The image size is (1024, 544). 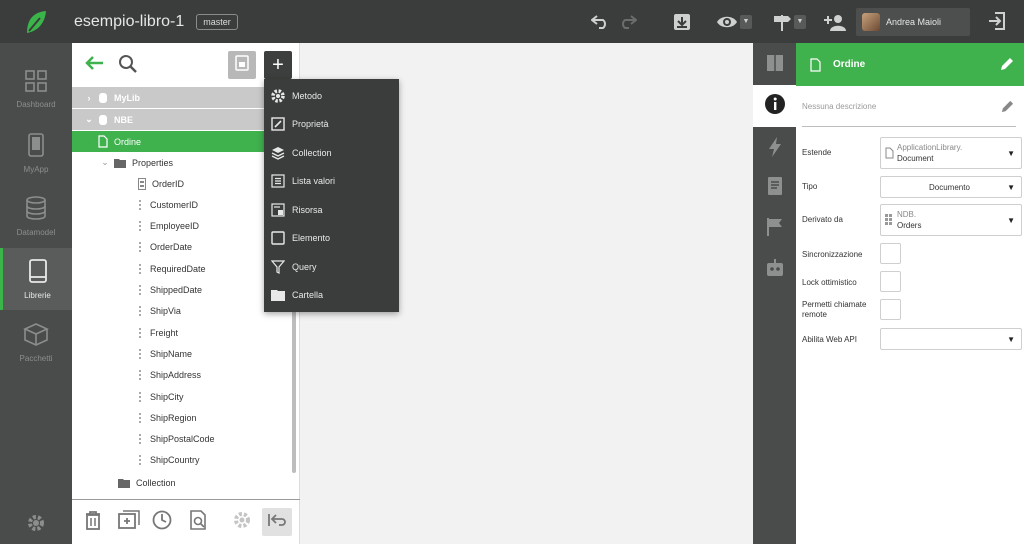 What do you see at coordinates (182, 162) in the screenshot?
I see `tree-row-properties: ⌄ Properties` at bounding box center [182, 162].